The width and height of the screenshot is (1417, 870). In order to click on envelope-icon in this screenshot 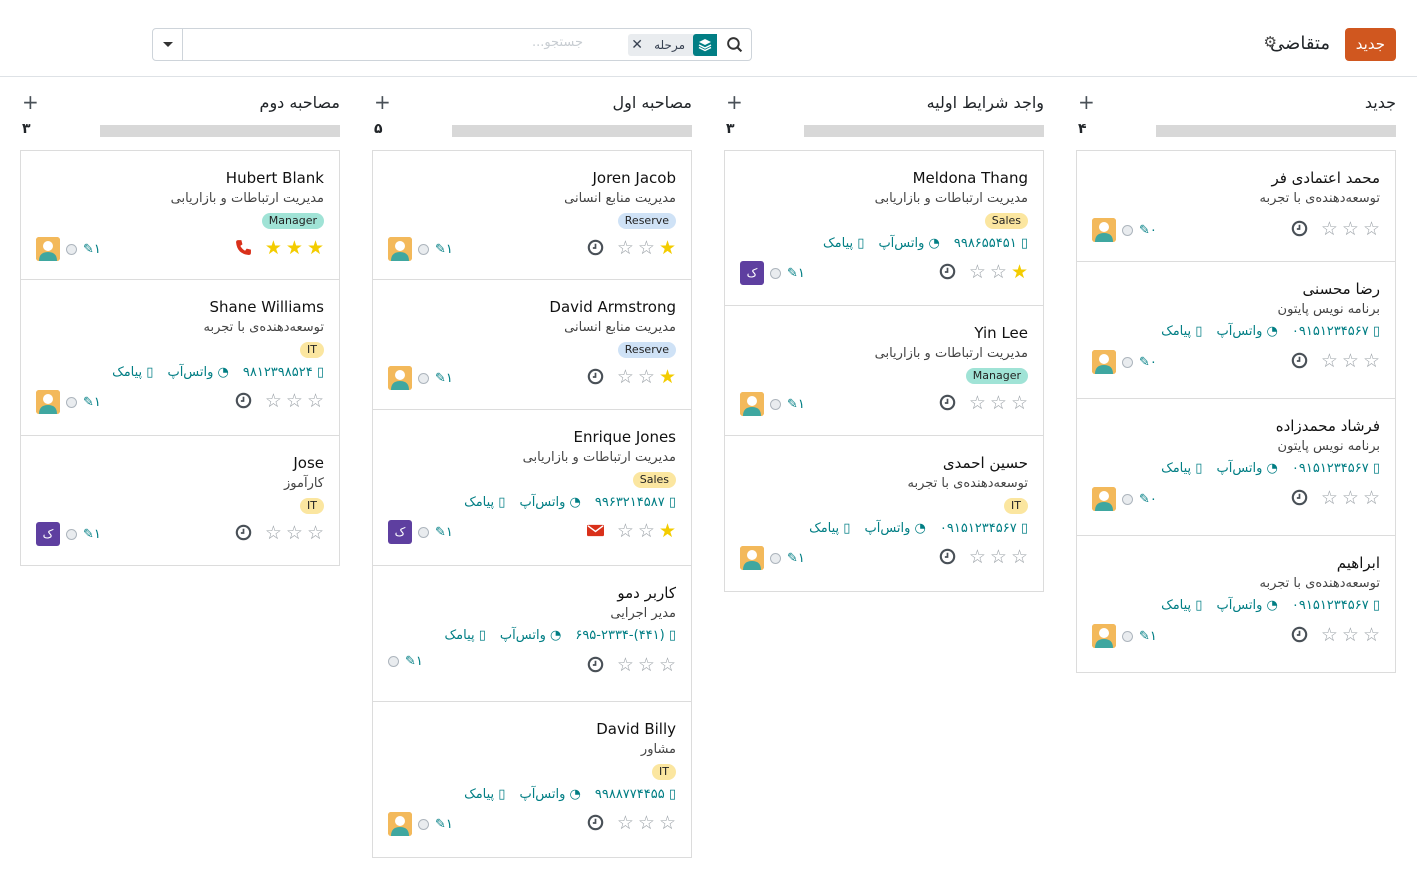, I will do `click(595, 530)`.